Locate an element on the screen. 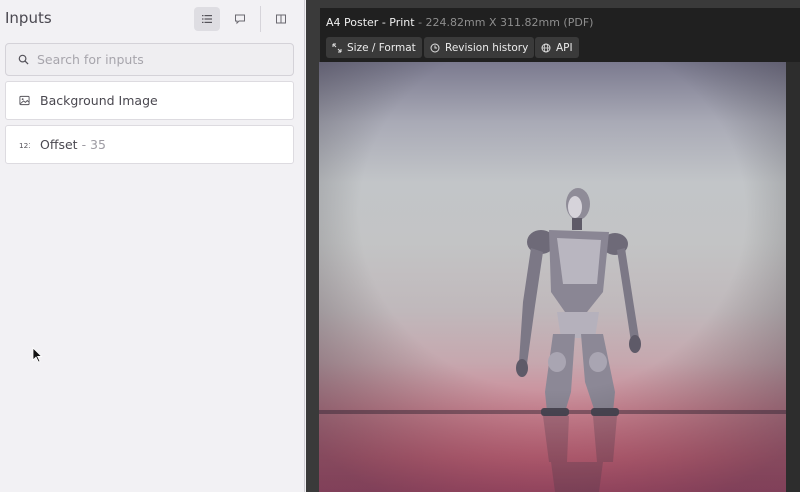 The width and height of the screenshot is (800, 492). input-background-image: Background Image is located at coordinates (149, 100).